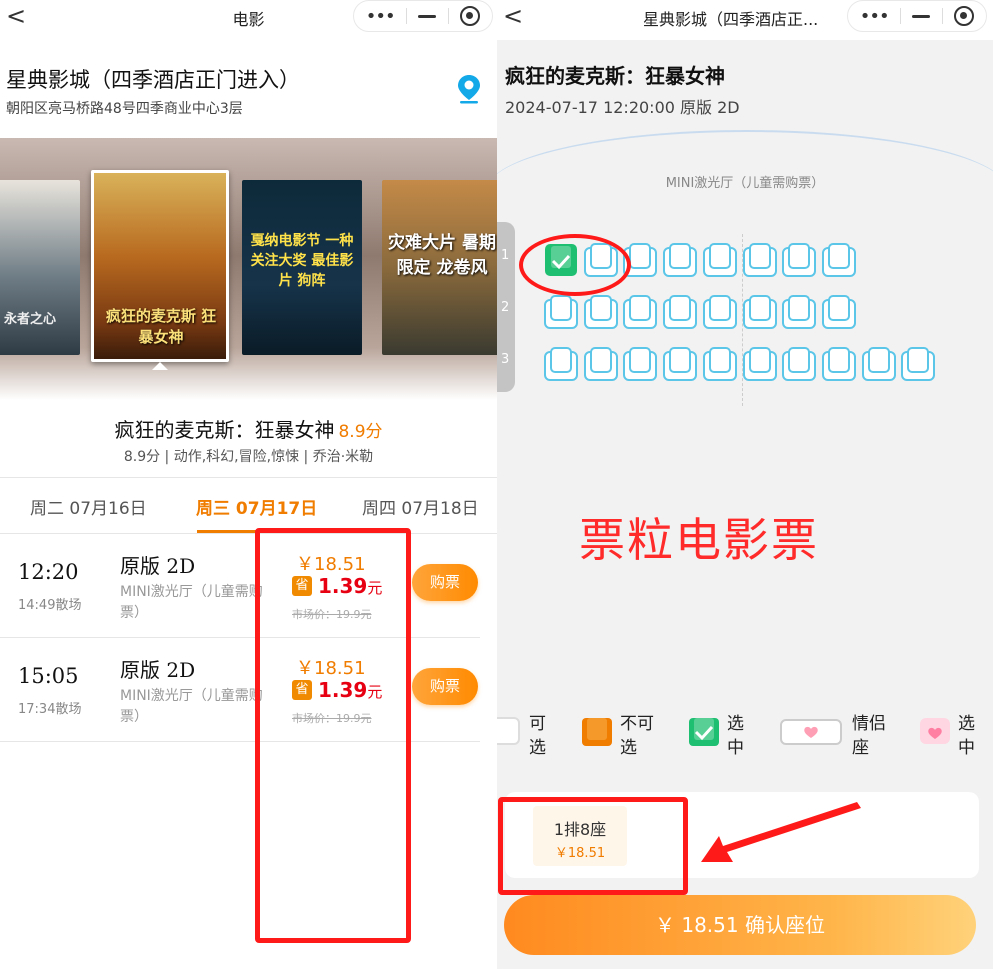  I want to click on row-number: 3, so click(505, 359).